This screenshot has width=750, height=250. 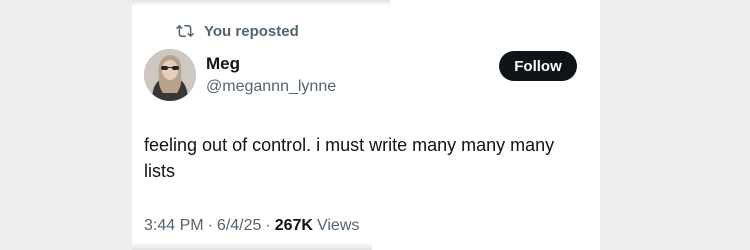 I want to click on views-count: 267K, so click(x=294, y=226).